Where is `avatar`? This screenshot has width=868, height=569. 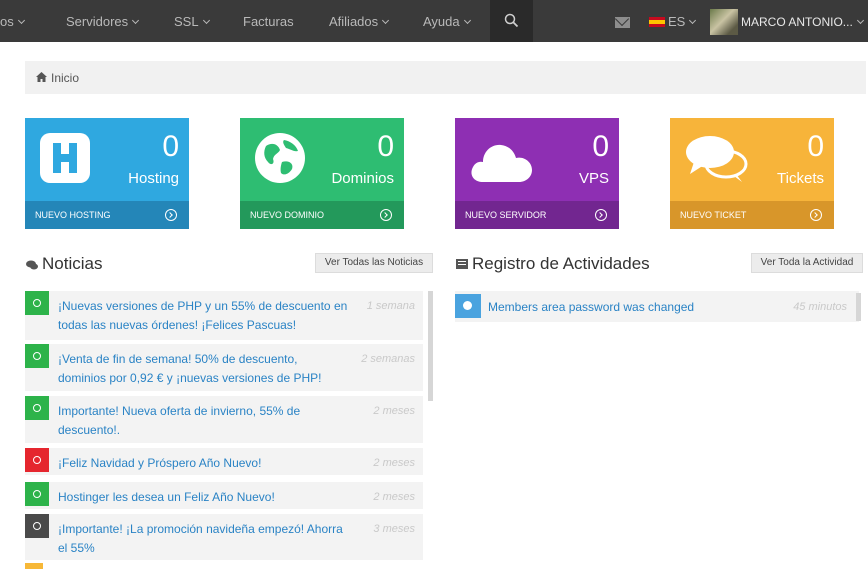
avatar is located at coordinates (724, 22).